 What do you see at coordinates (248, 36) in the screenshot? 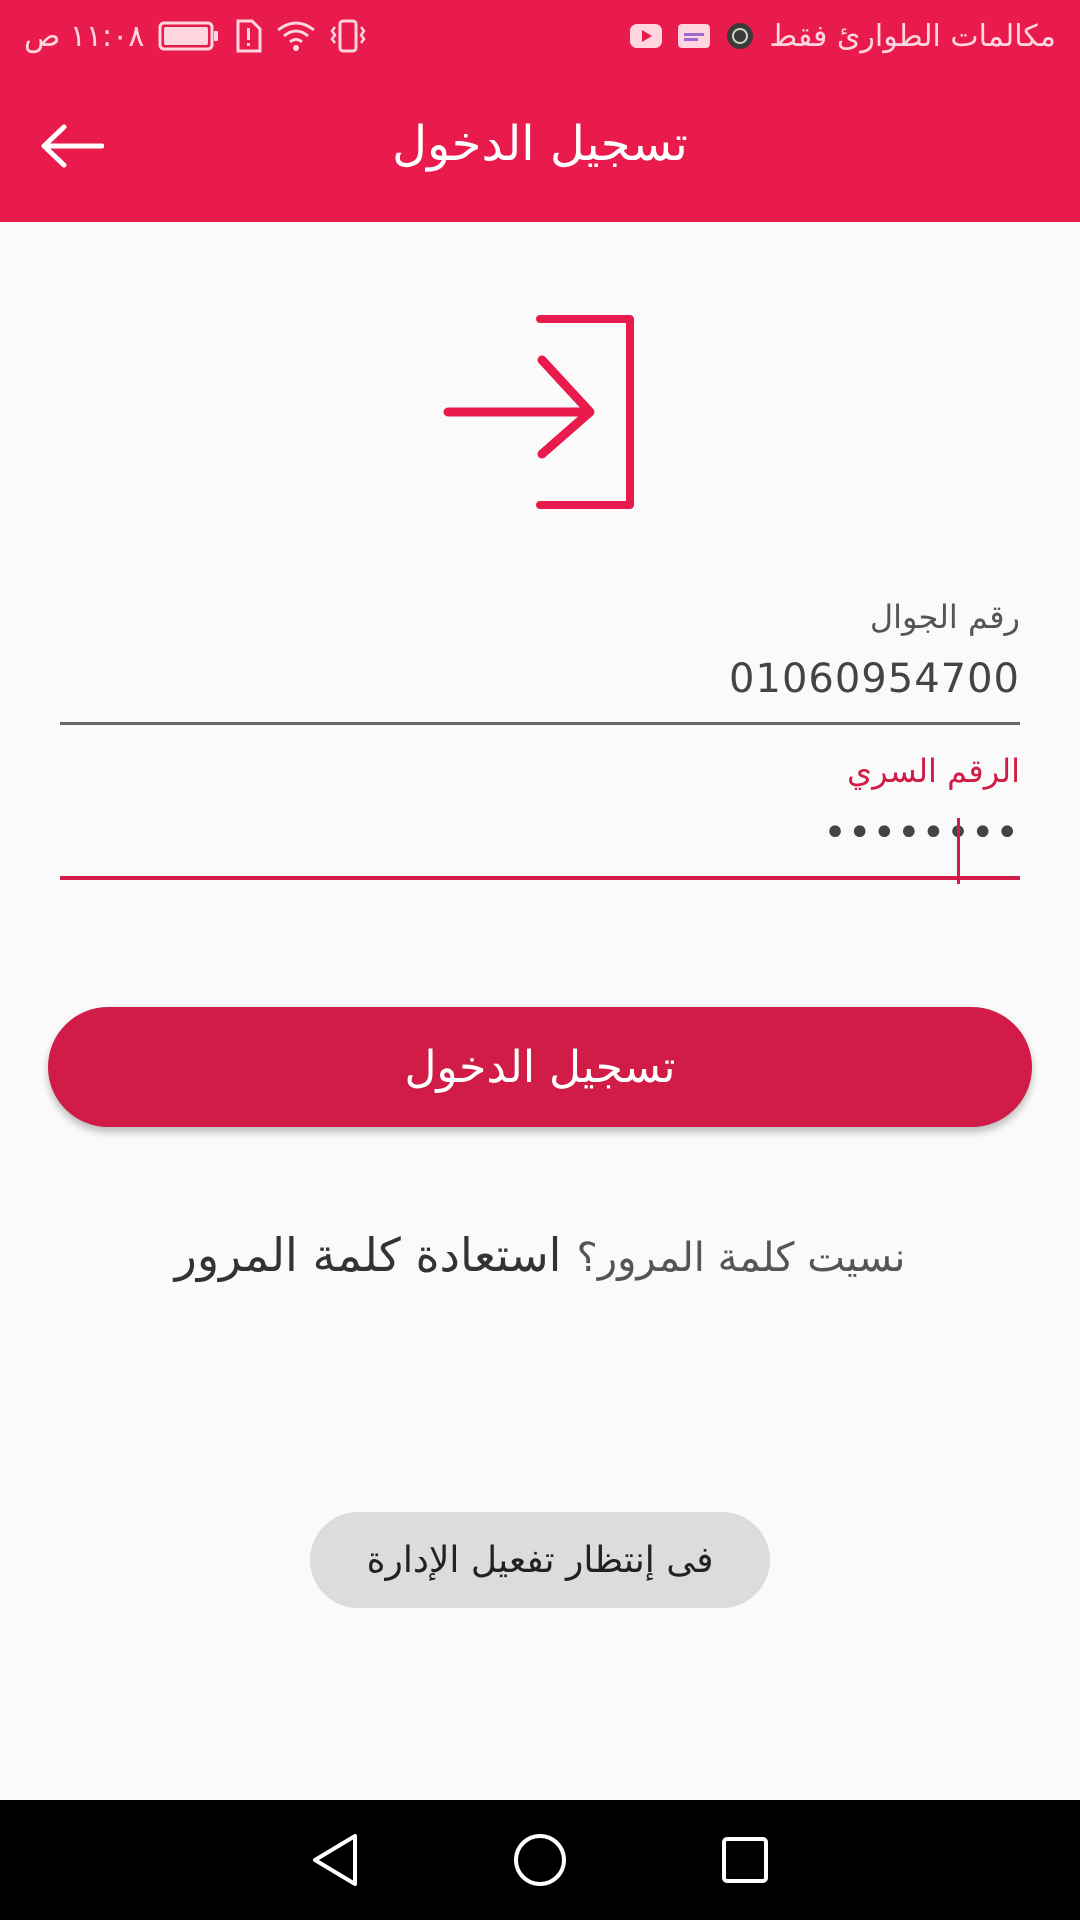
I see `sim-alert-icon` at bounding box center [248, 36].